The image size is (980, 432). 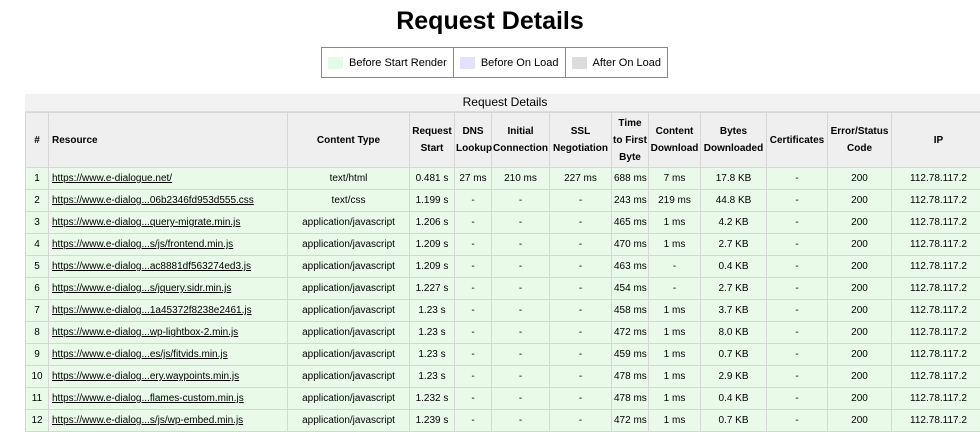 I want to click on cell-number: 2, so click(x=37, y=201).